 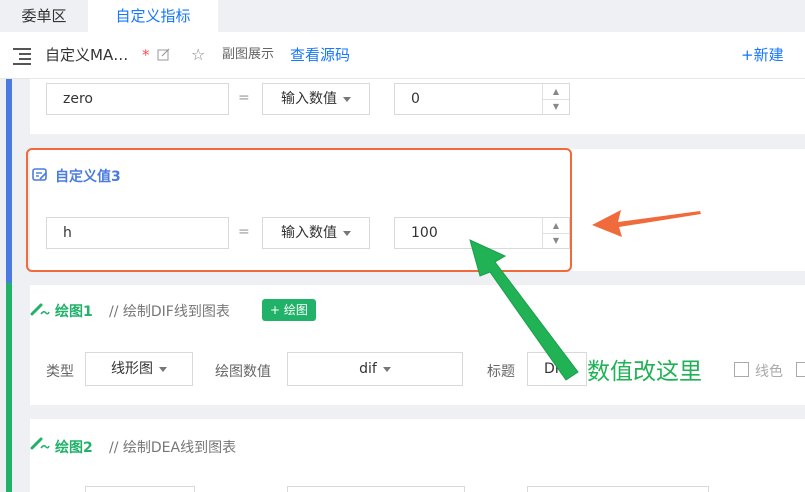 I want to click on orange-arrow, so click(x=646, y=223).